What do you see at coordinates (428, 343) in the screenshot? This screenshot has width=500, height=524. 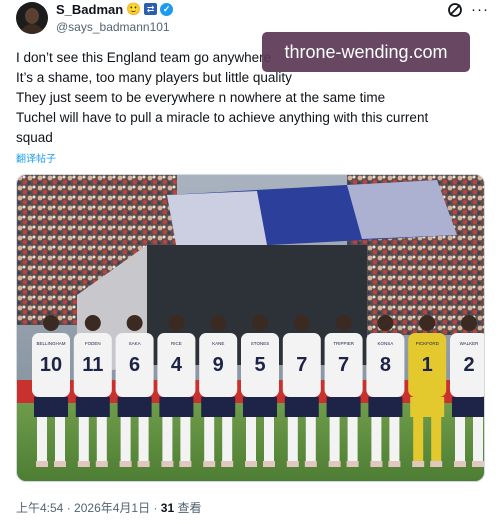 I see `player-name: PICKFORD` at bounding box center [428, 343].